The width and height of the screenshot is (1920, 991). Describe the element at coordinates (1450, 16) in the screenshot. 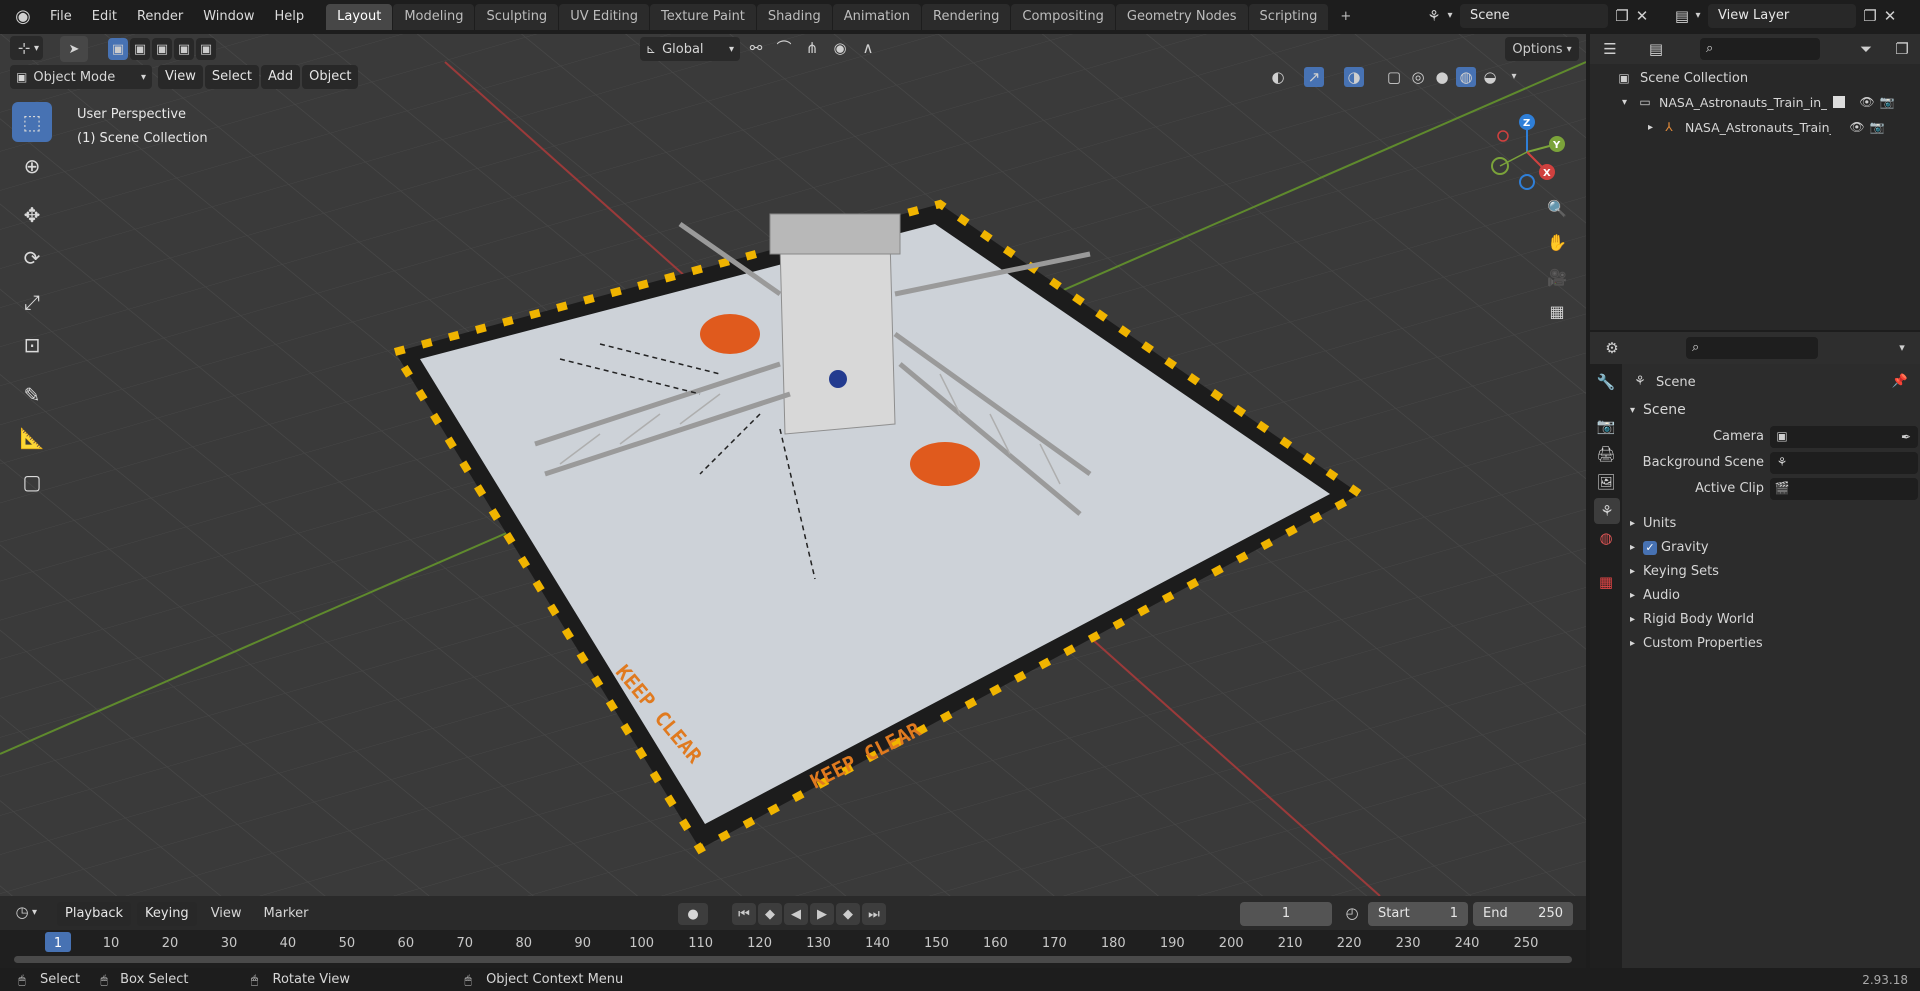

I see `chevron-down-icon: ▾` at that location.